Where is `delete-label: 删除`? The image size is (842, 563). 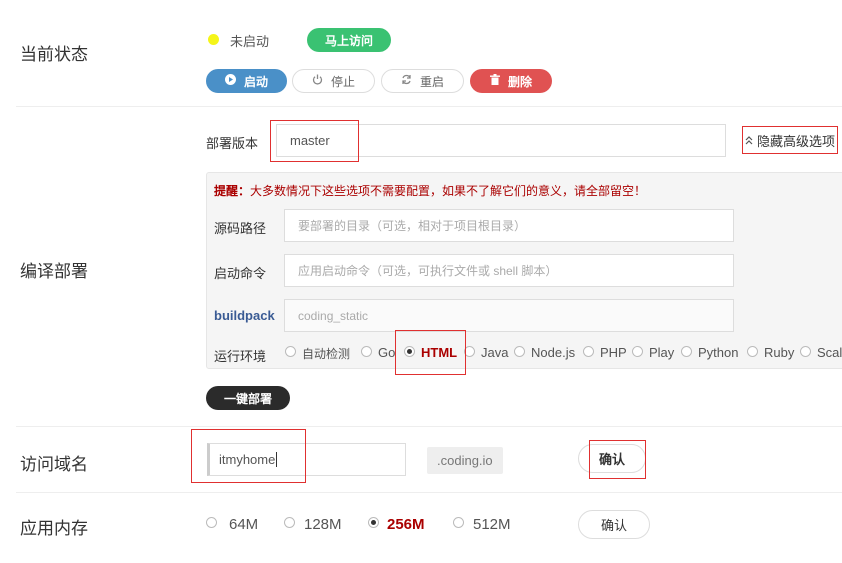 delete-label: 删除 is located at coordinates (519, 81).